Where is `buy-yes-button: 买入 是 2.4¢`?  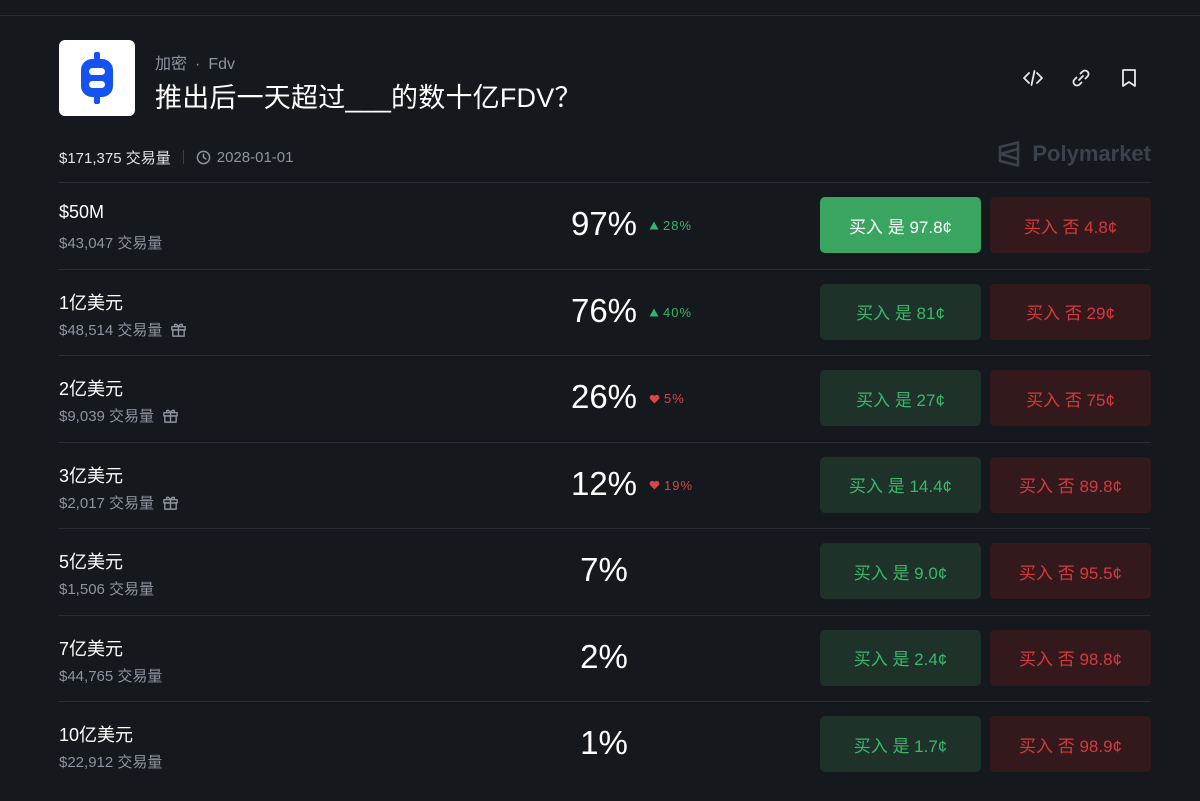 buy-yes-button: 买入 是 2.4¢ is located at coordinates (900, 657).